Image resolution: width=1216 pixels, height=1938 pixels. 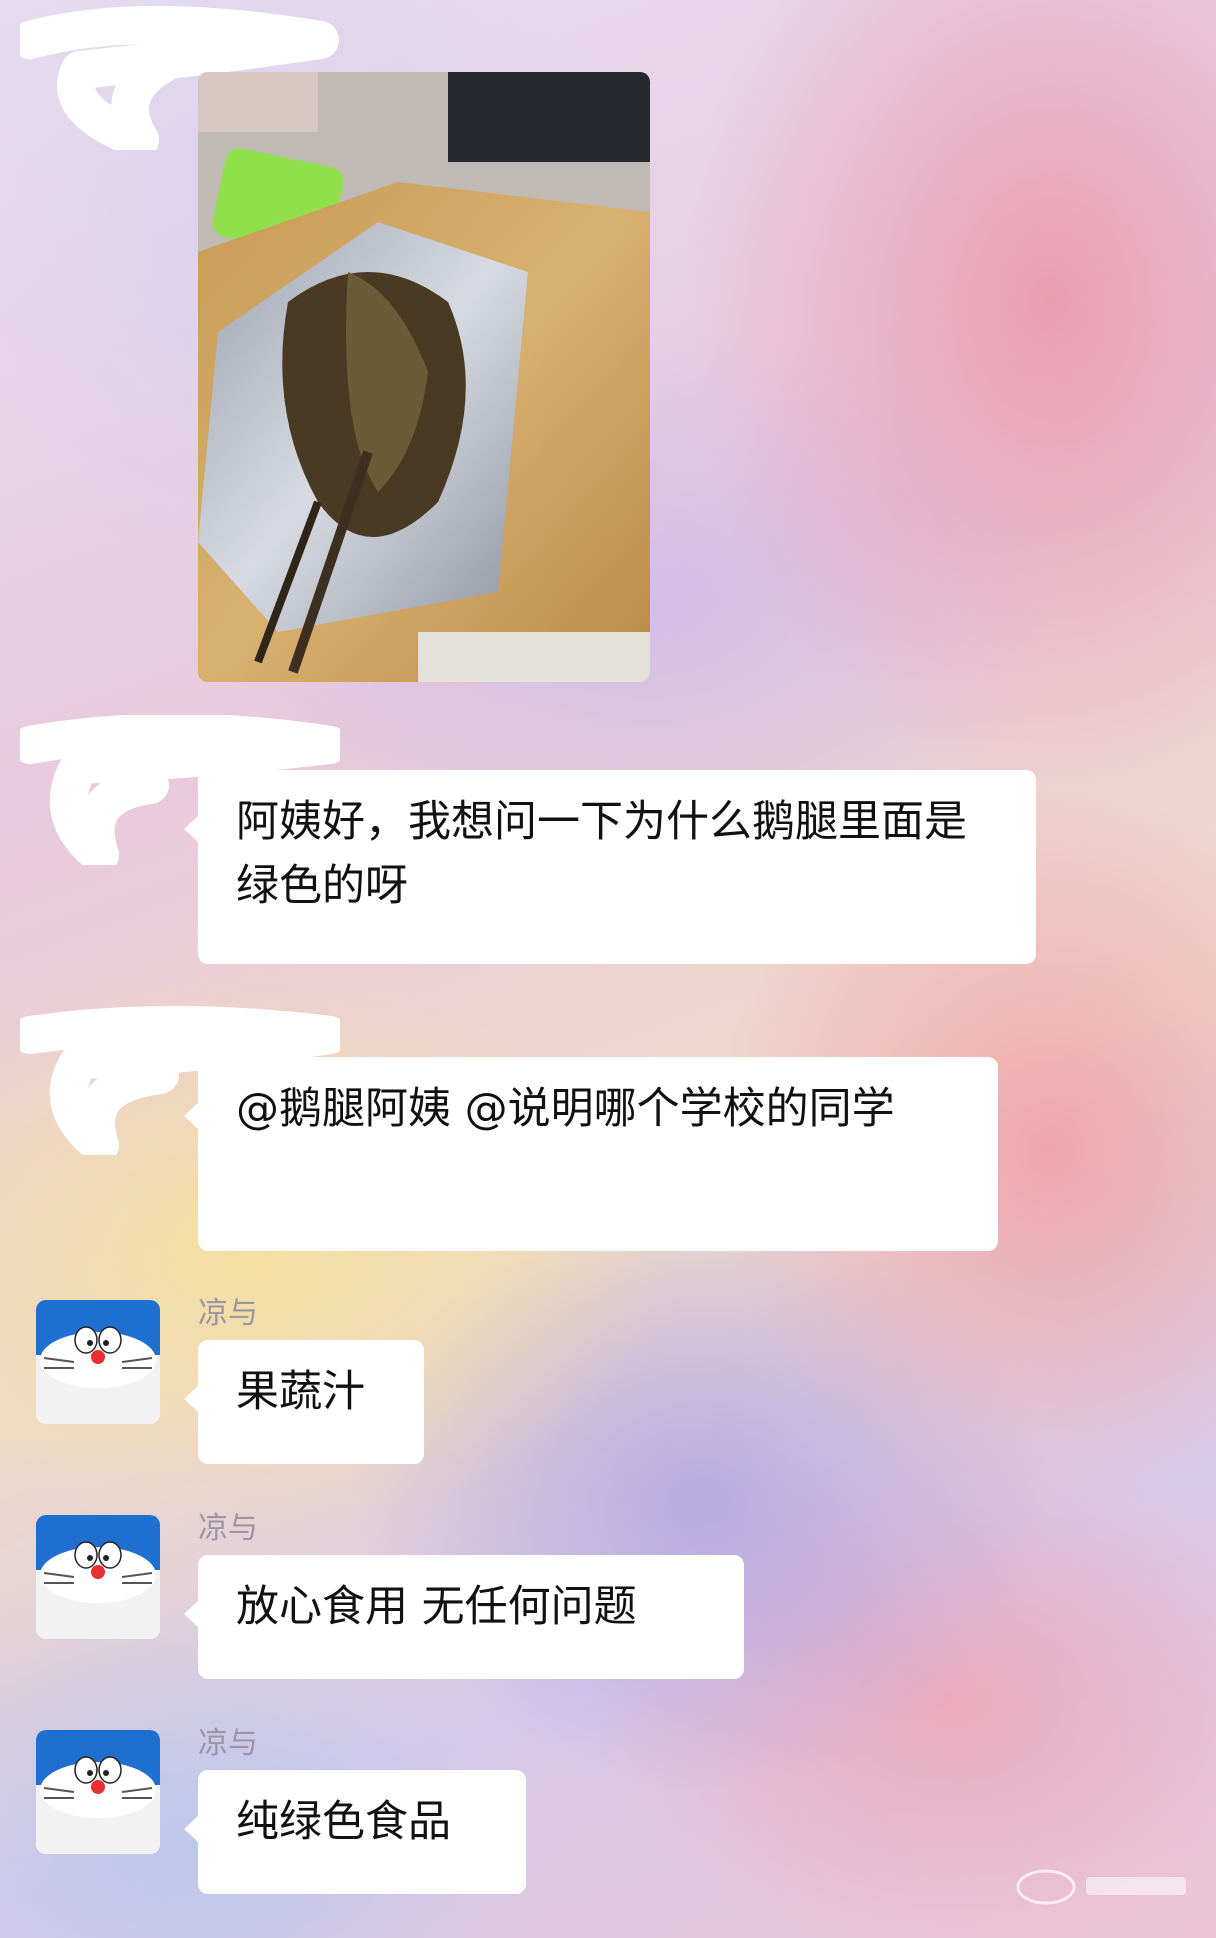 I want to click on message-text: 阿姨好，我想问一下为什么鹅腿里面是绿色的呀, so click(x=601, y=854).